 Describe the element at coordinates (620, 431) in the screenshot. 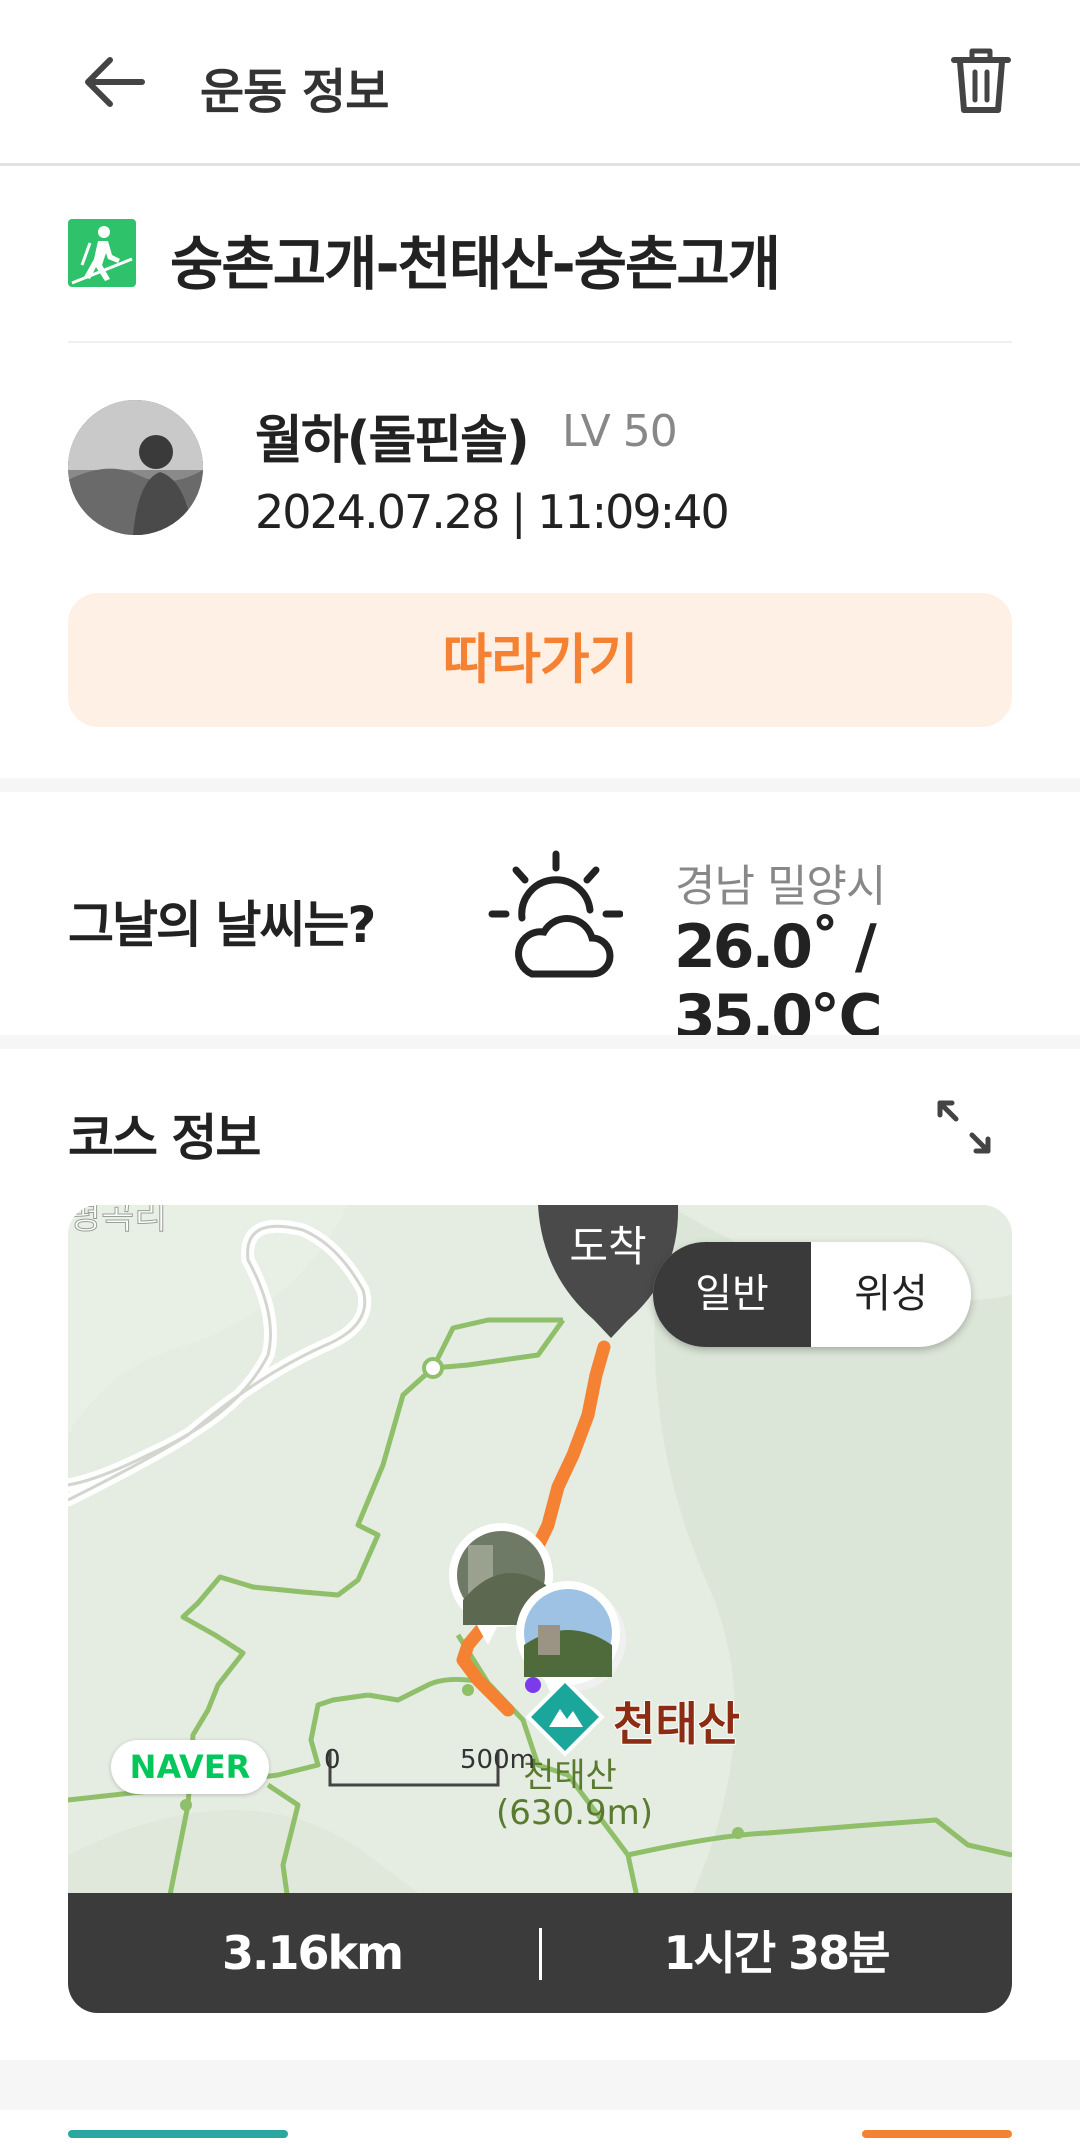

I see `user-level: LV 50` at that location.